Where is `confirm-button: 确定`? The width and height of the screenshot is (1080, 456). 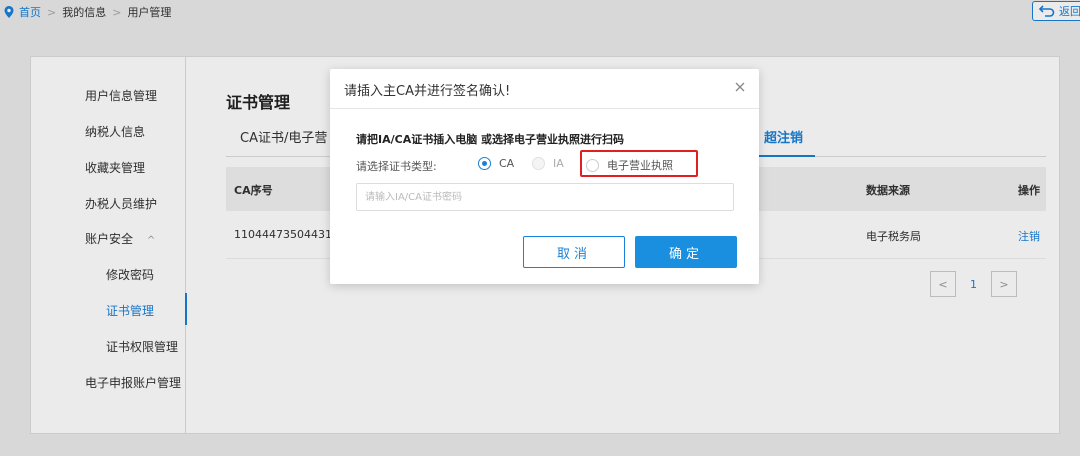 confirm-button: 确定 is located at coordinates (686, 252).